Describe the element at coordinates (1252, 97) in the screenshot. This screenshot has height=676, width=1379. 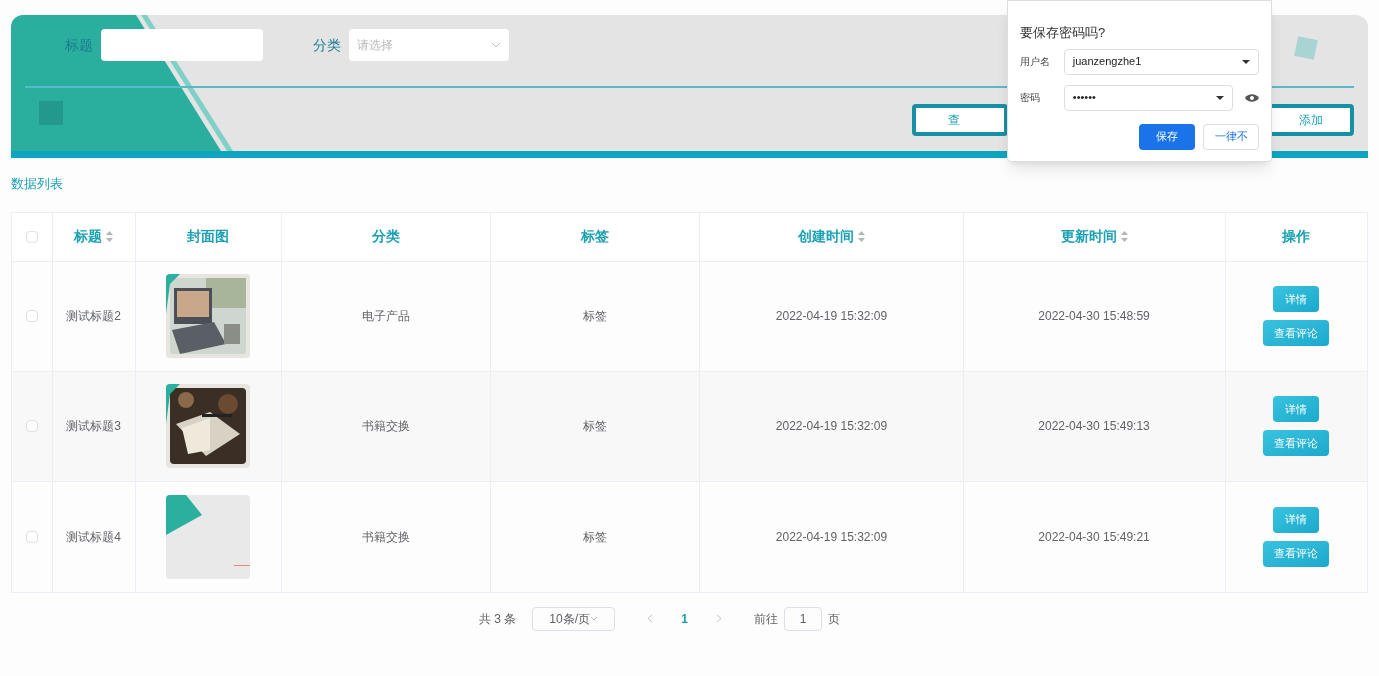
I see `eye-icon` at that location.